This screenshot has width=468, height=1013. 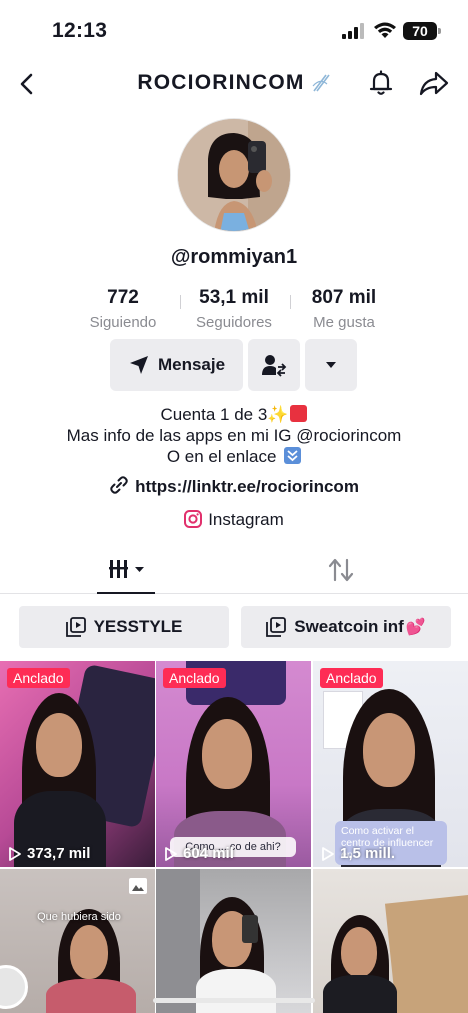 What do you see at coordinates (293, 455) in the screenshot?
I see `down-arrow-button-icon` at bounding box center [293, 455].